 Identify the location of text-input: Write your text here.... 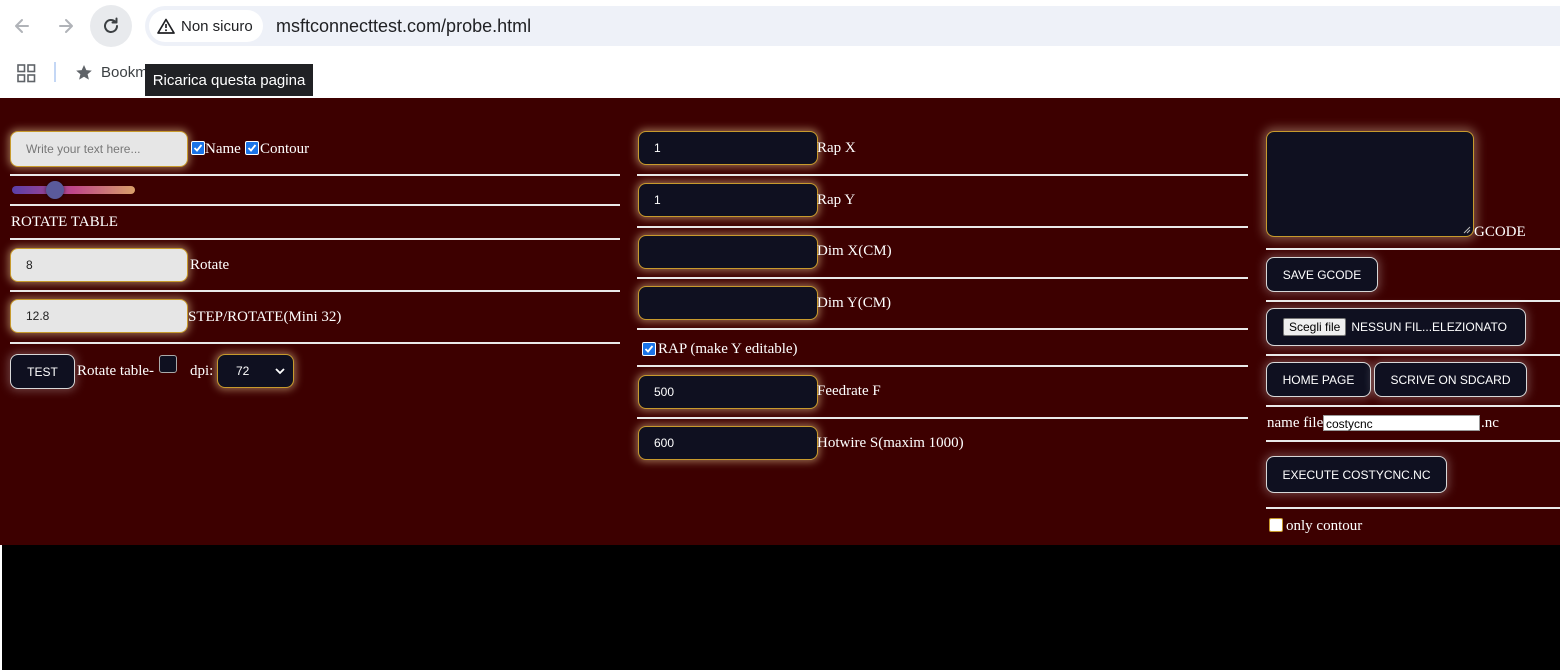
(99, 149).